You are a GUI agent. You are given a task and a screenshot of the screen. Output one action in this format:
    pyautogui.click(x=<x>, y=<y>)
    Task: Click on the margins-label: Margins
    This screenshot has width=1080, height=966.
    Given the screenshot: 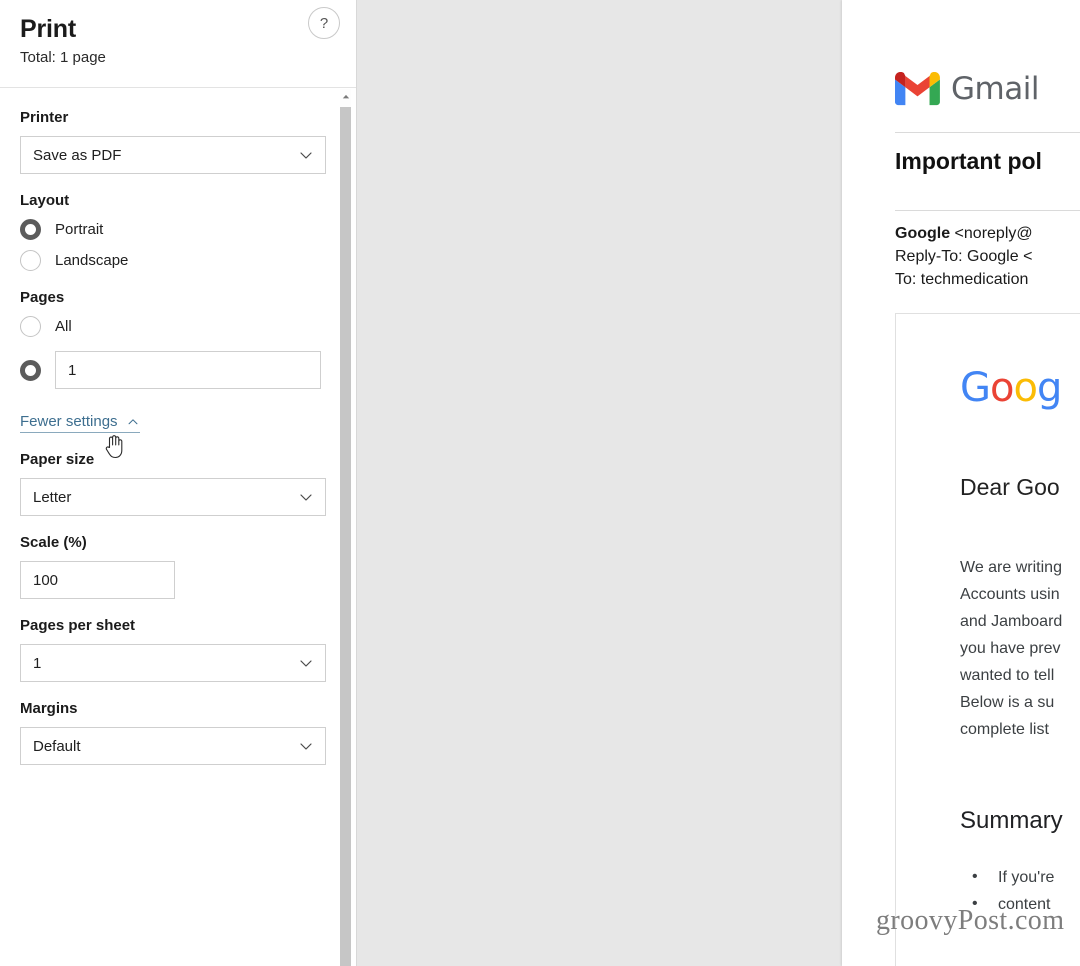 What is the action you would take?
    pyautogui.click(x=49, y=708)
    